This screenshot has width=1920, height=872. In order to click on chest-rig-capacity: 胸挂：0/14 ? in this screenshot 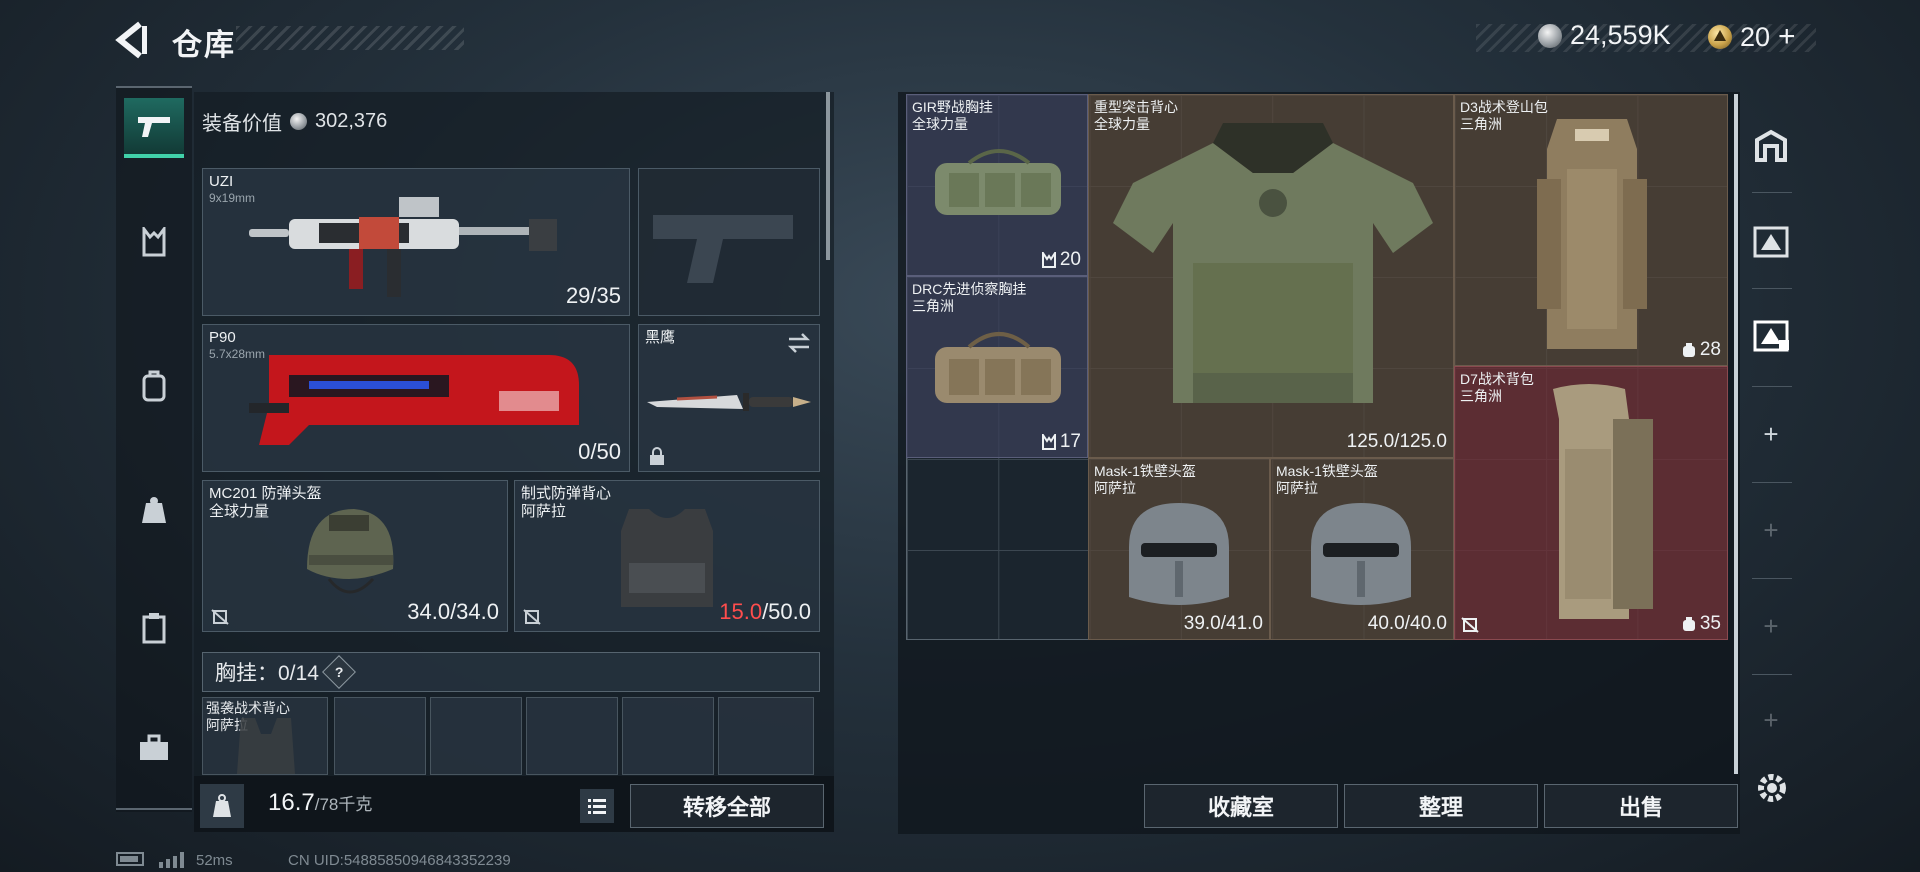, I will do `click(511, 672)`.